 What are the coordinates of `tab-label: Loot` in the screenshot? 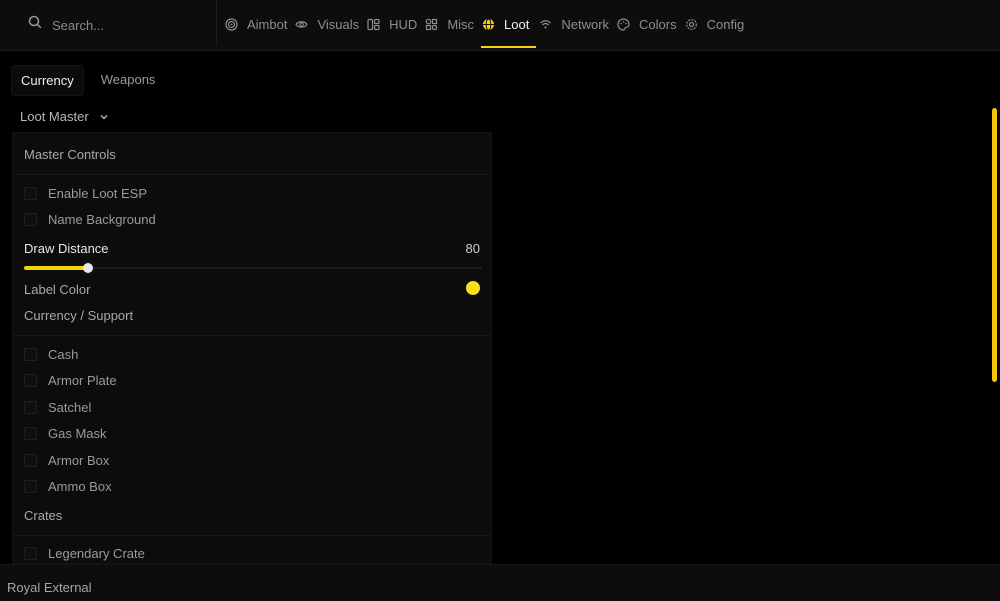 It's located at (517, 24).